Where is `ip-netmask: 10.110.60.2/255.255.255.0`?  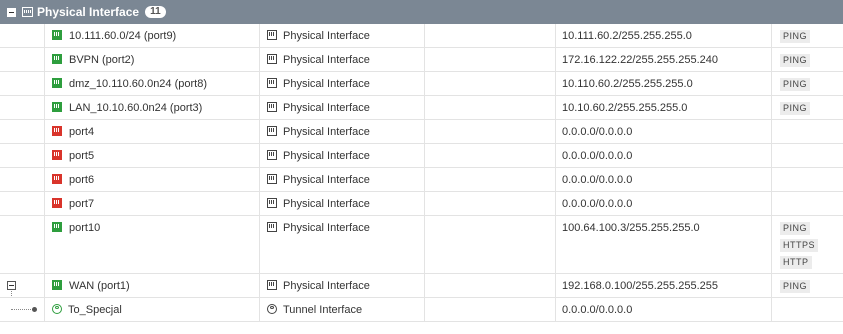
ip-netmask: 10.110.60.2/255.255.255.0 is located at coordinates (627, 84).